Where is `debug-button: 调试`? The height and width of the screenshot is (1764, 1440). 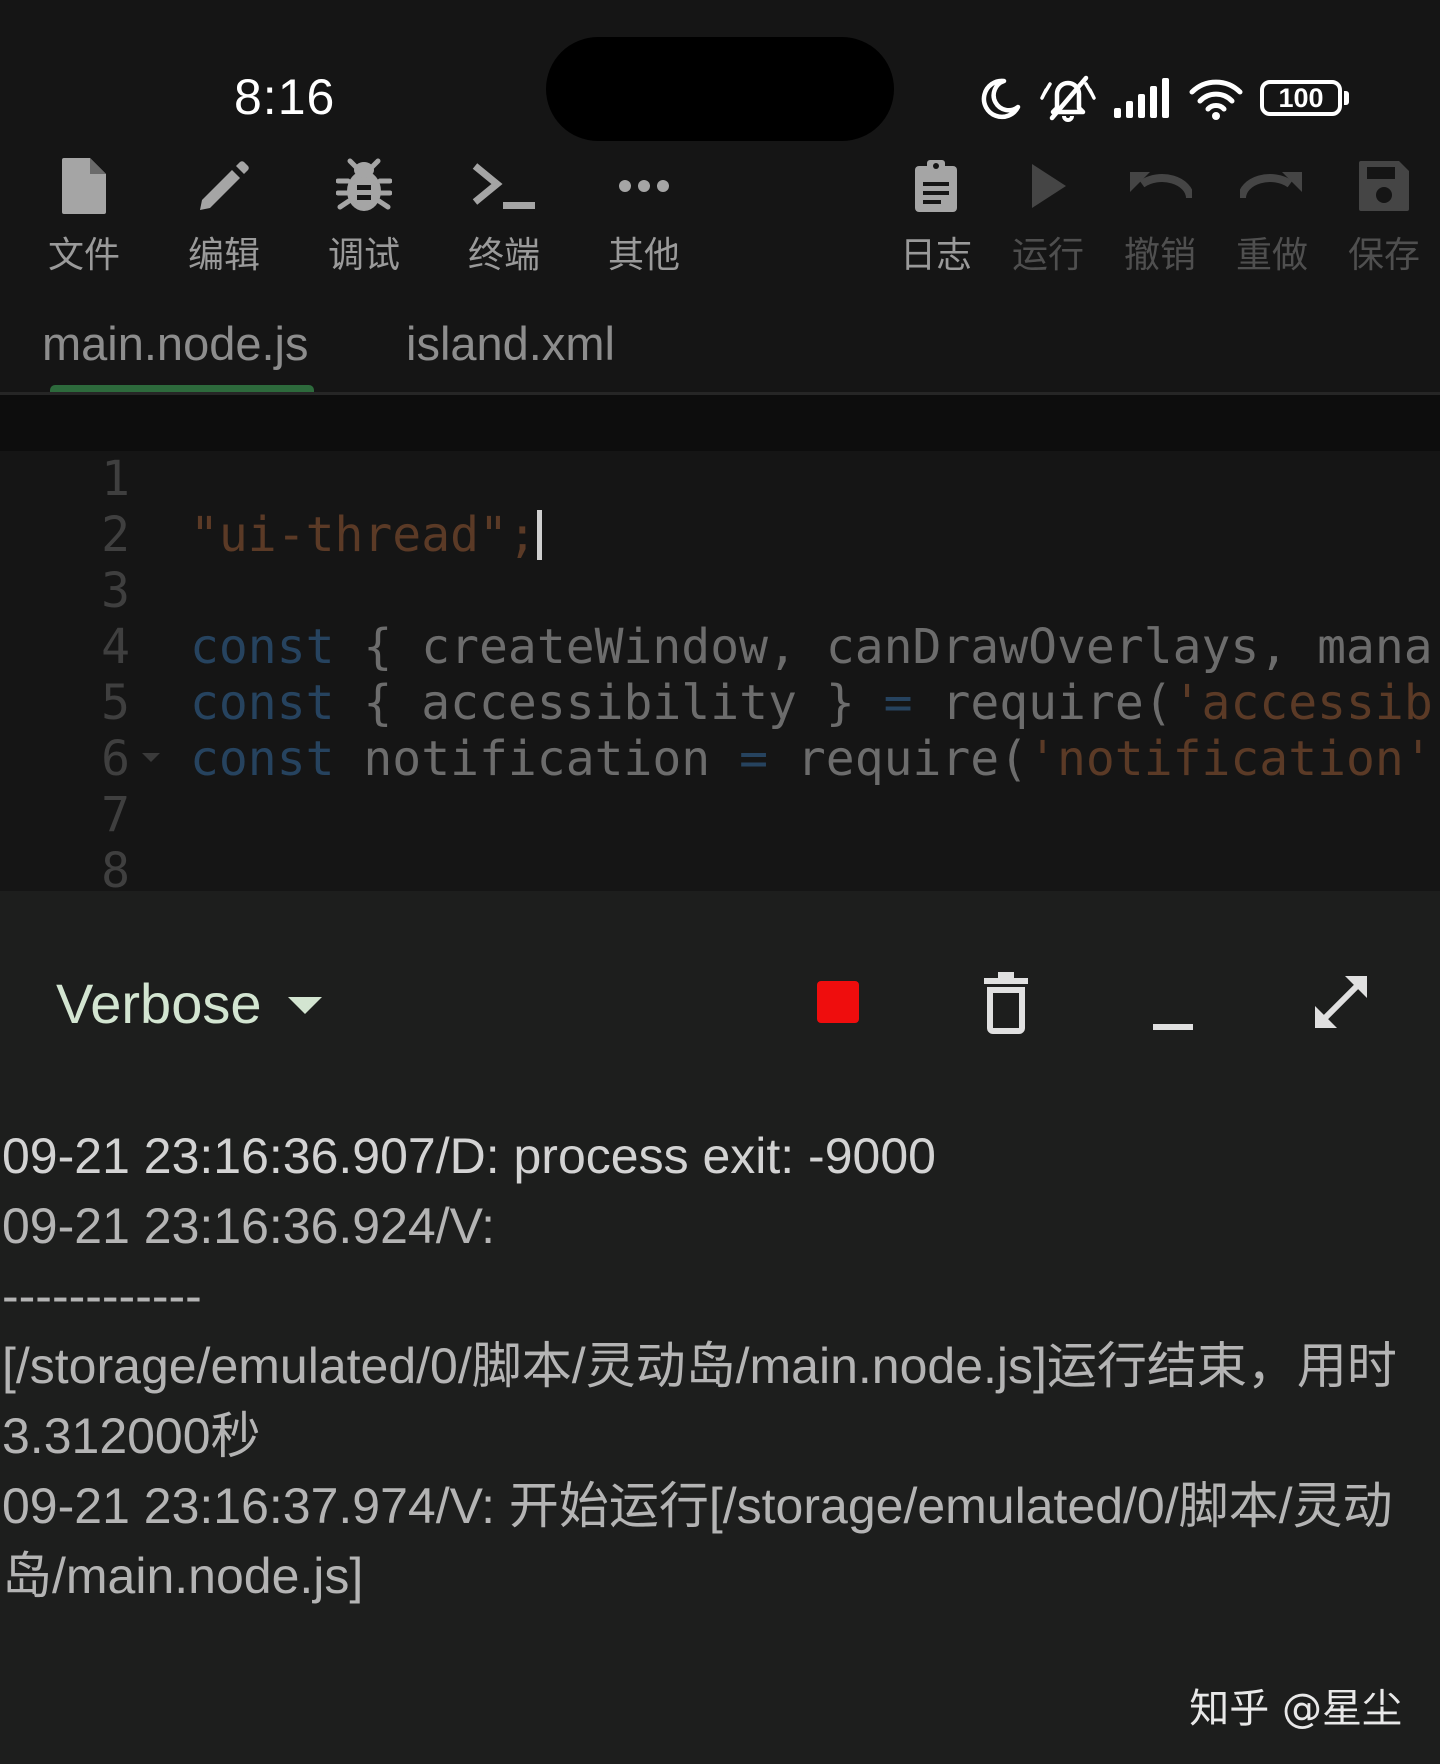 debug-button: 调试 is located at coordinates (364, 215).